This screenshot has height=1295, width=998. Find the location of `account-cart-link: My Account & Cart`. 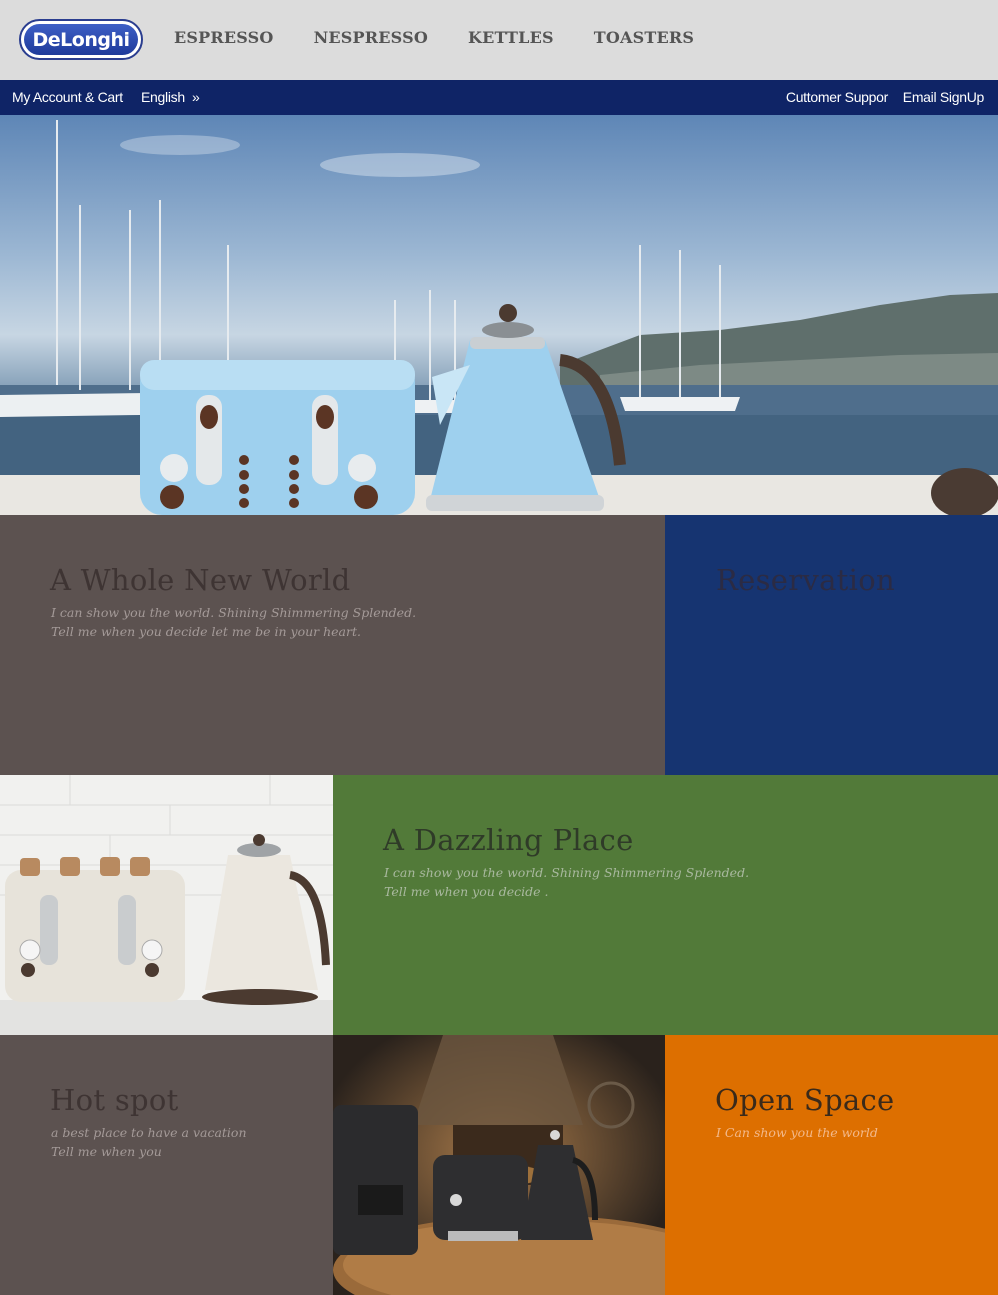

account-cart-link: My Account & Cart is located at coordinates (67, 97).